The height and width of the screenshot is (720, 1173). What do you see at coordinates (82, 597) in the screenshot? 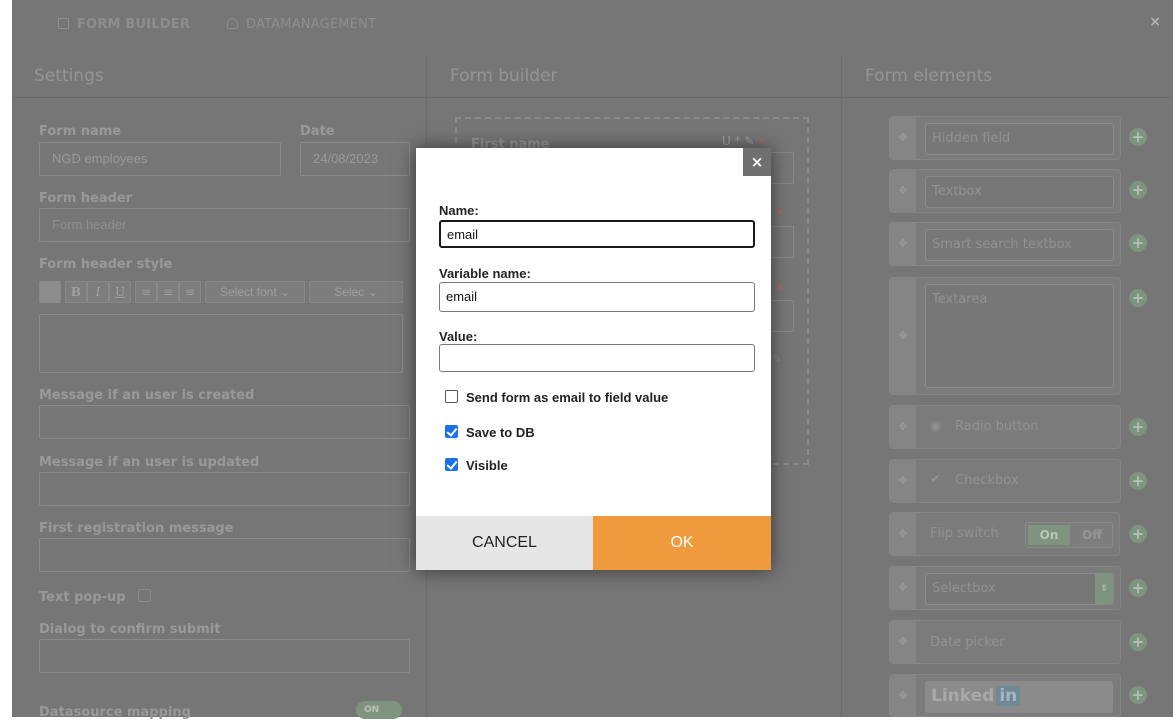
I see `text-popup-label: Text pop-up` at bounding box center [82, 597].